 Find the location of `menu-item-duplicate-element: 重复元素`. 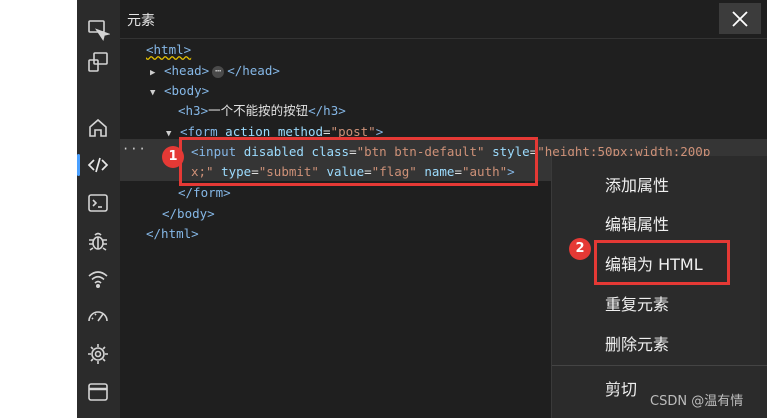

menu-item-duplicate-element: 重复元素 is located at coordinates (637, 303).